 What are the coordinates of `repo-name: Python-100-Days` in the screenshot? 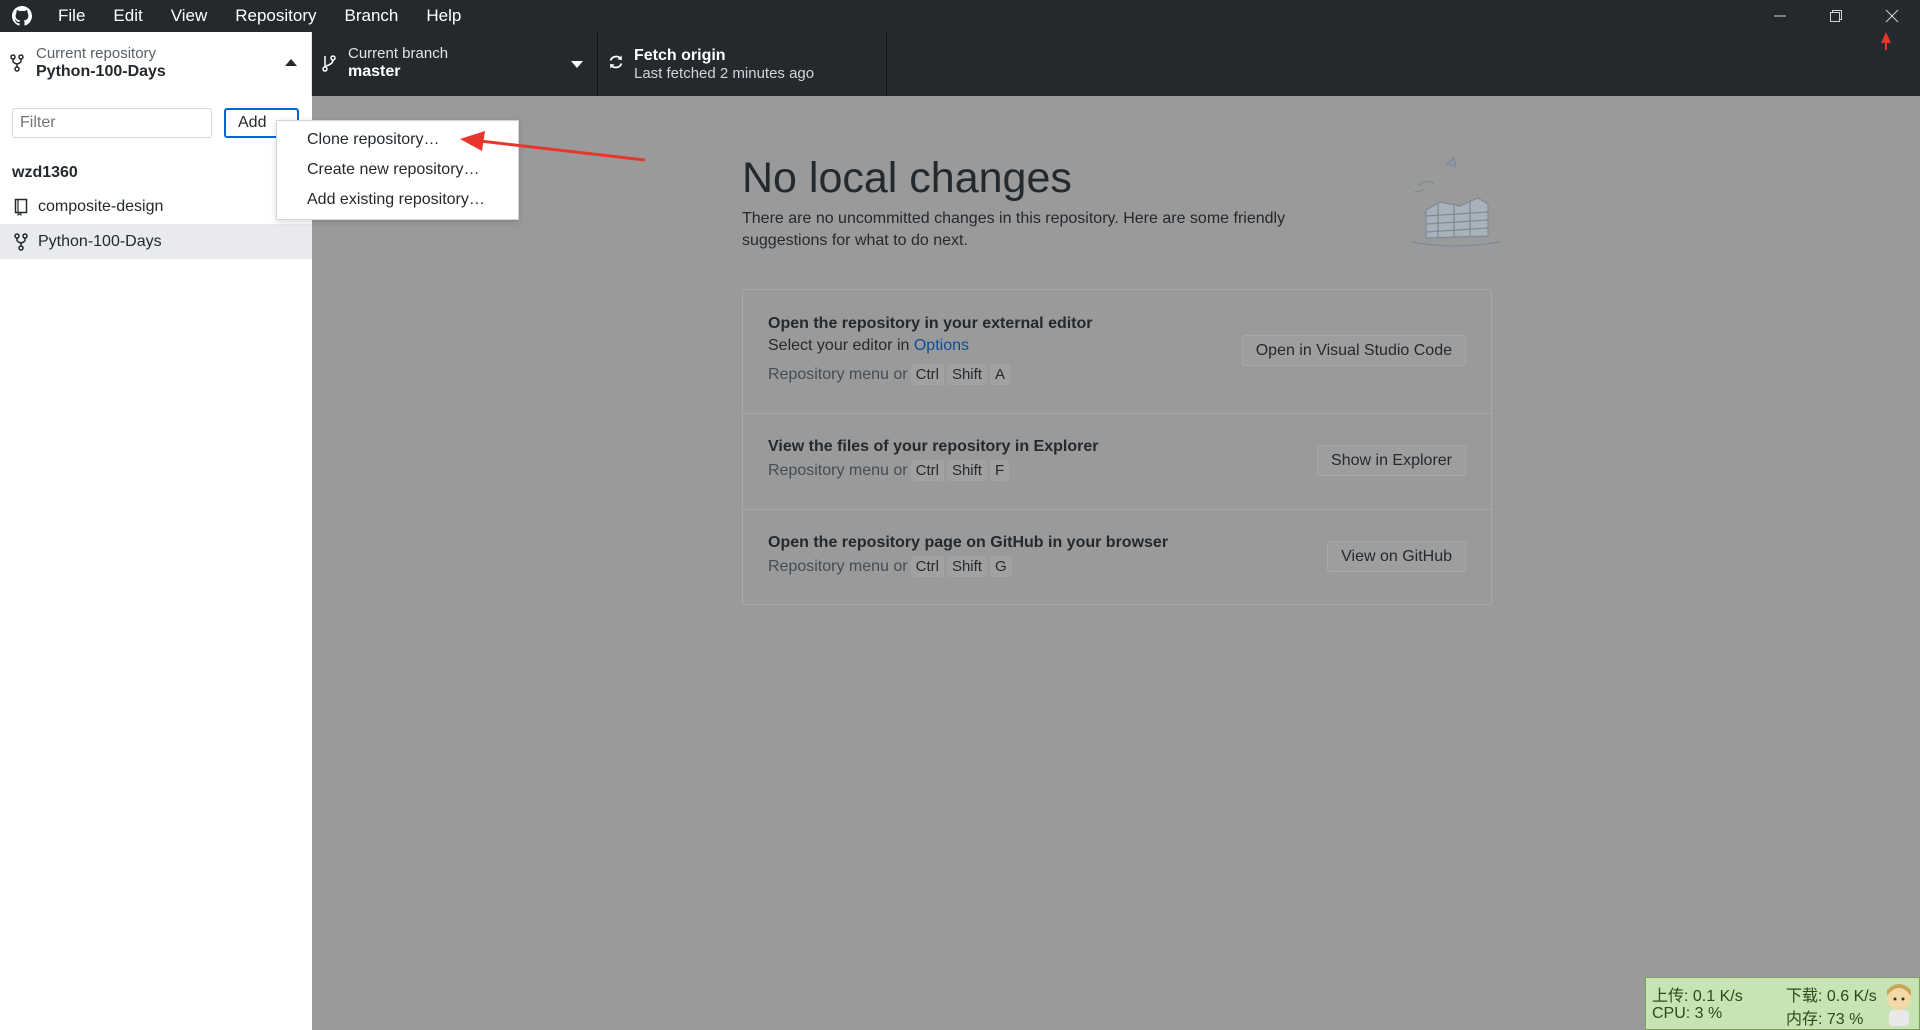 It's located at (100, 241).